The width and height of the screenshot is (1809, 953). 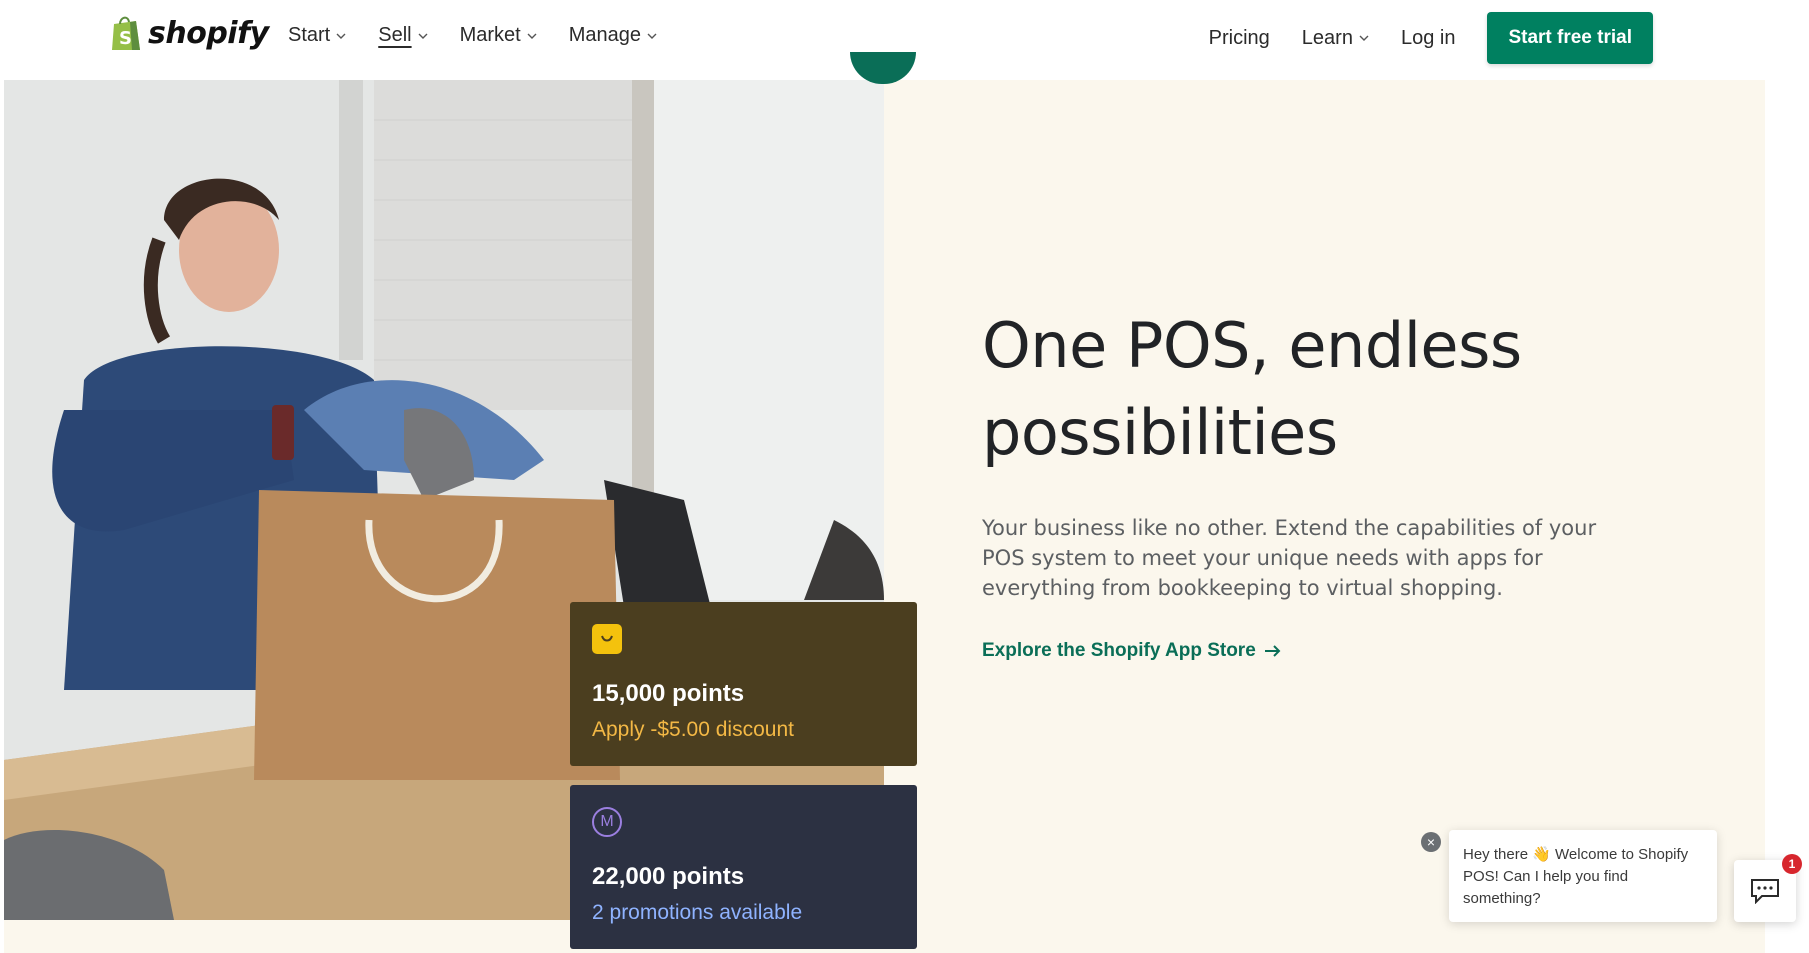 I want to click on smile-app-icon, so click(x=607, y=639).